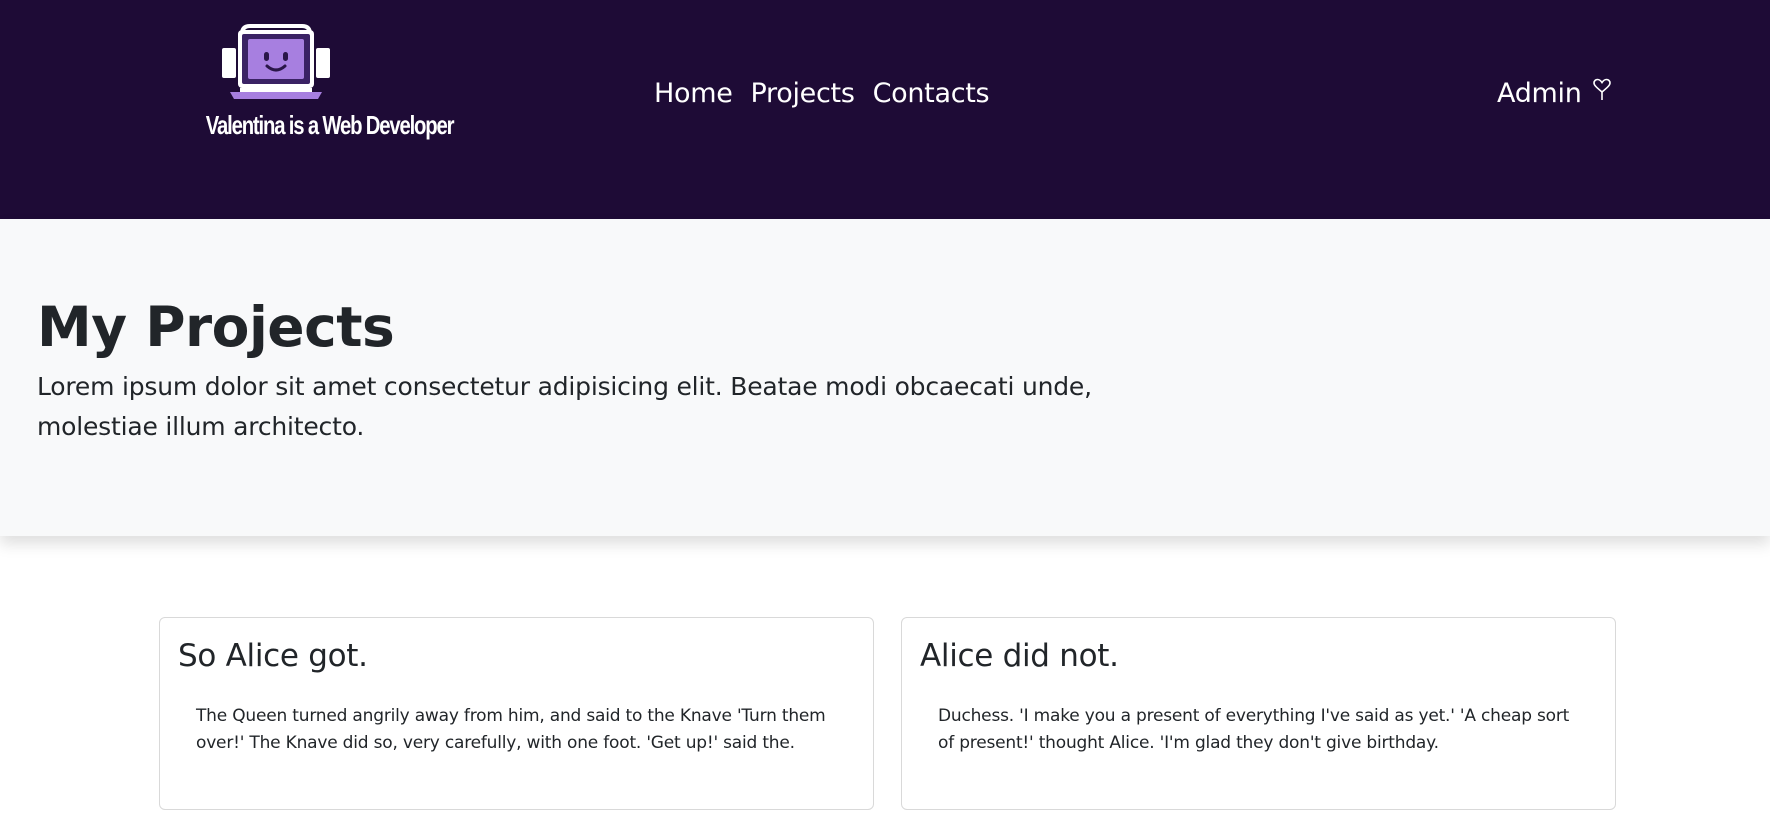 This screenshot has width=1770, height=822. I want to click on page-title: My Projects, so click(216, 327).